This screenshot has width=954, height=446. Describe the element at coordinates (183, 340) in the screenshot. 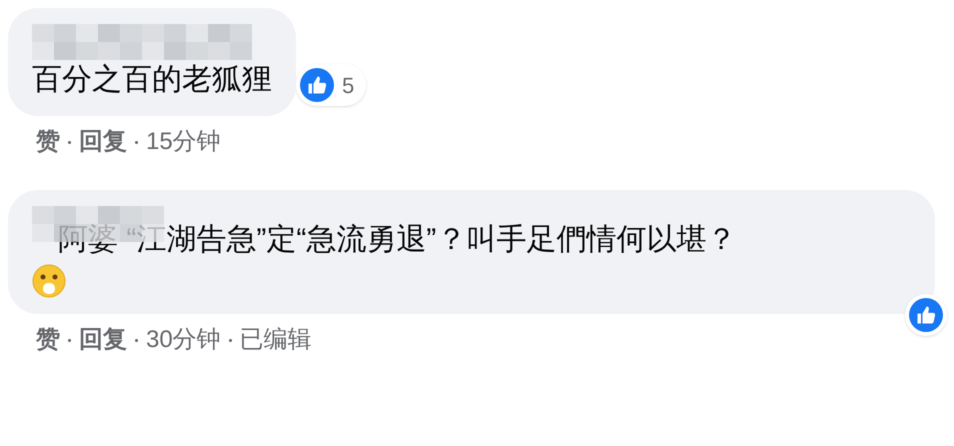

I see `timestamp: 30分钟` at that location.